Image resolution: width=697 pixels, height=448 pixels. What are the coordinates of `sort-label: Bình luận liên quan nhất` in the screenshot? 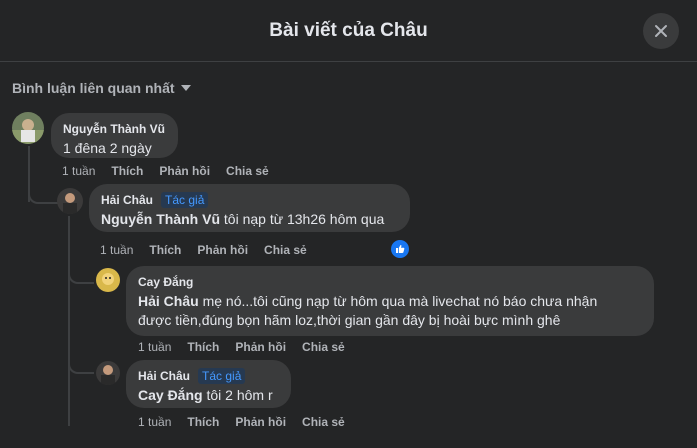 It's located at (93, 88).